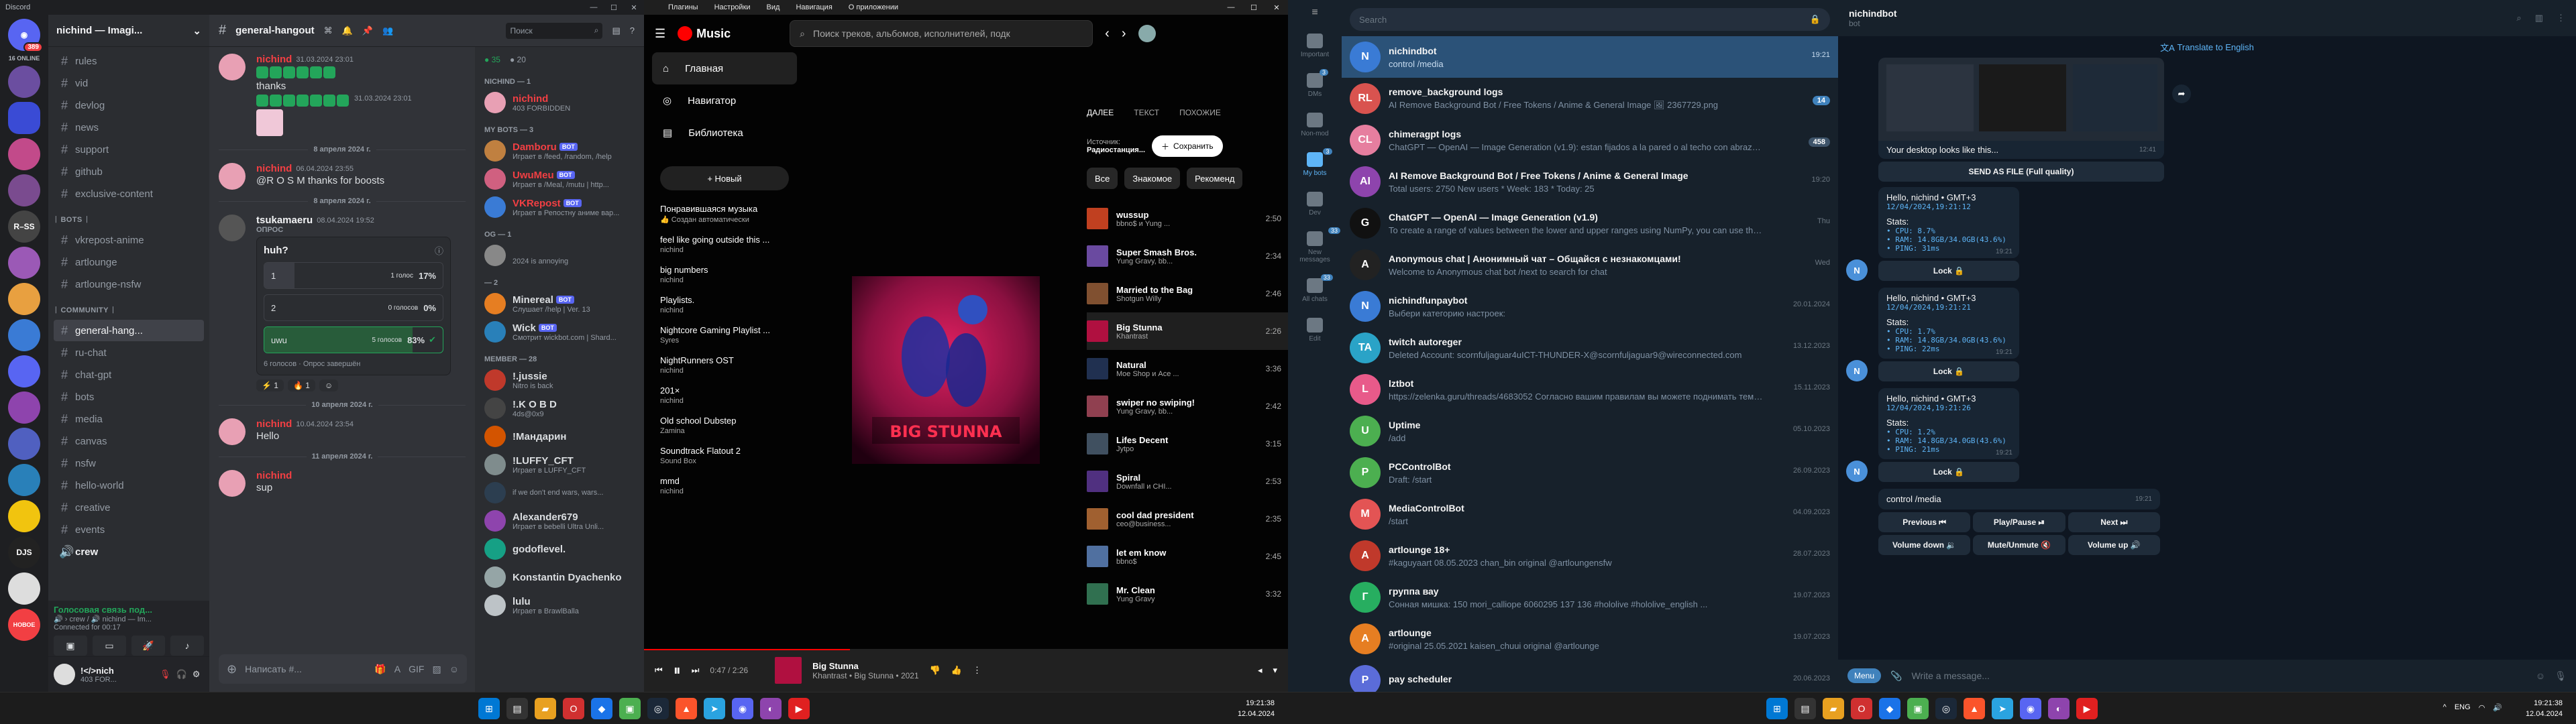 The image size is (2576, 724). Describe the element at coordinates (24, 552) in the screenshot. I see `server-icon: DJS` at that location.